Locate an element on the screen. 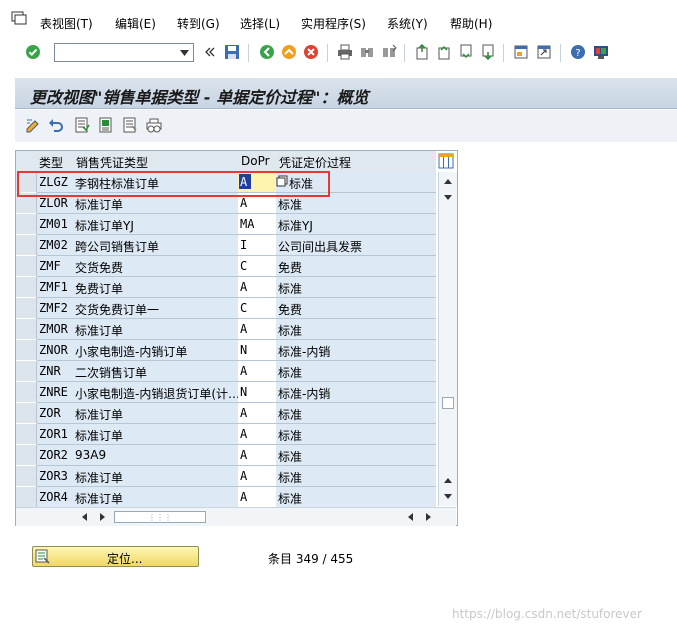 The width and height of the screenshot is (677, 635). window-menu-icon is located at coordinates (19, 18).